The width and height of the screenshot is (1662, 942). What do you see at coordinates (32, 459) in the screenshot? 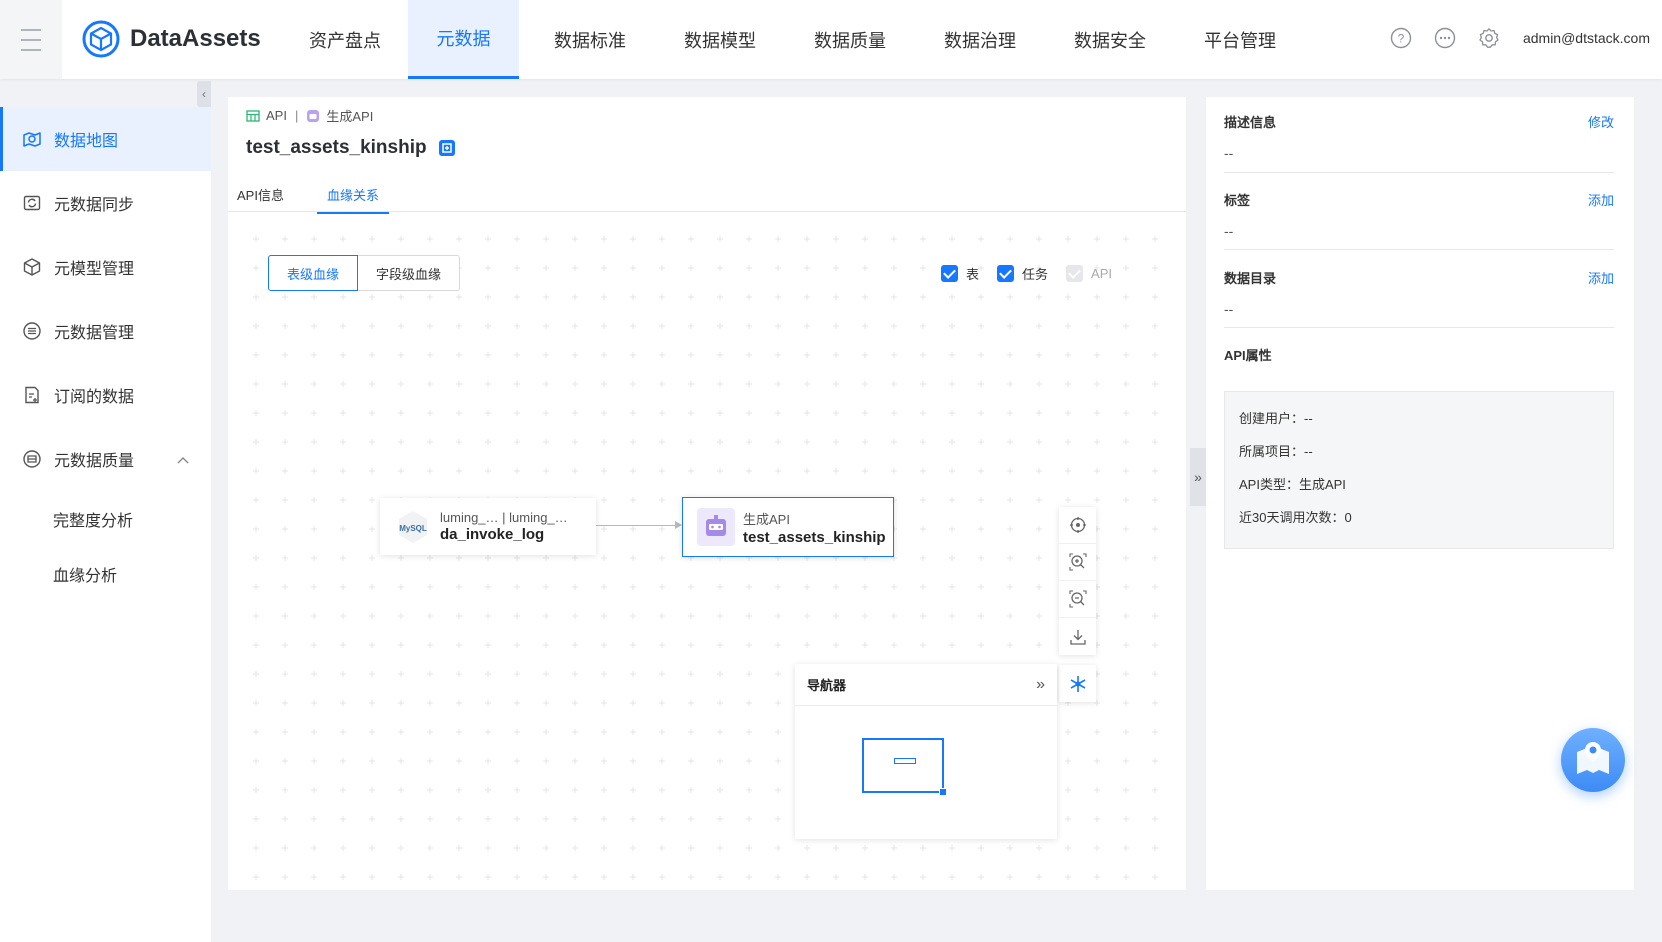
I see `quality-icon` at bounding box center [32, 459].